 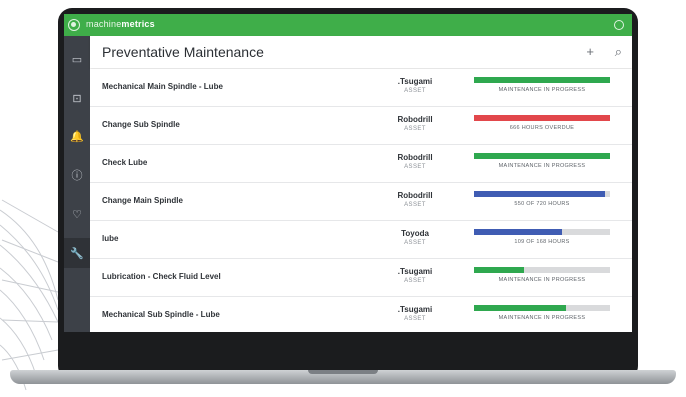 I want to click on top-bar: machinemetrics, so click(x=348, y=25).